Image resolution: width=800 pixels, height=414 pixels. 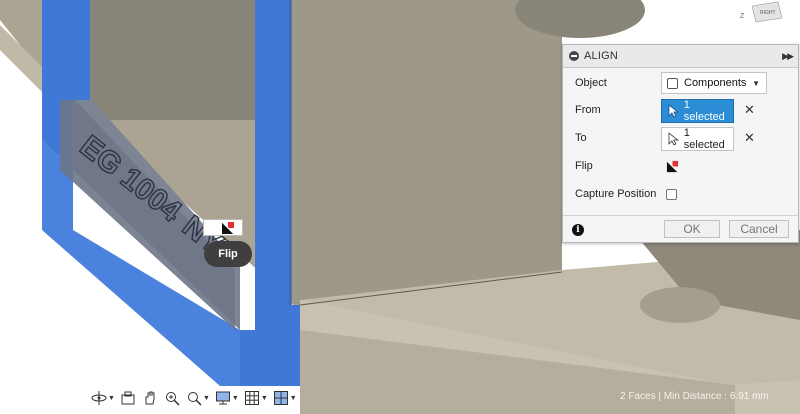 I want to click on measure-status: 2 Faces | Min Distance : 6.91 mm, so click(x=694, y=396).